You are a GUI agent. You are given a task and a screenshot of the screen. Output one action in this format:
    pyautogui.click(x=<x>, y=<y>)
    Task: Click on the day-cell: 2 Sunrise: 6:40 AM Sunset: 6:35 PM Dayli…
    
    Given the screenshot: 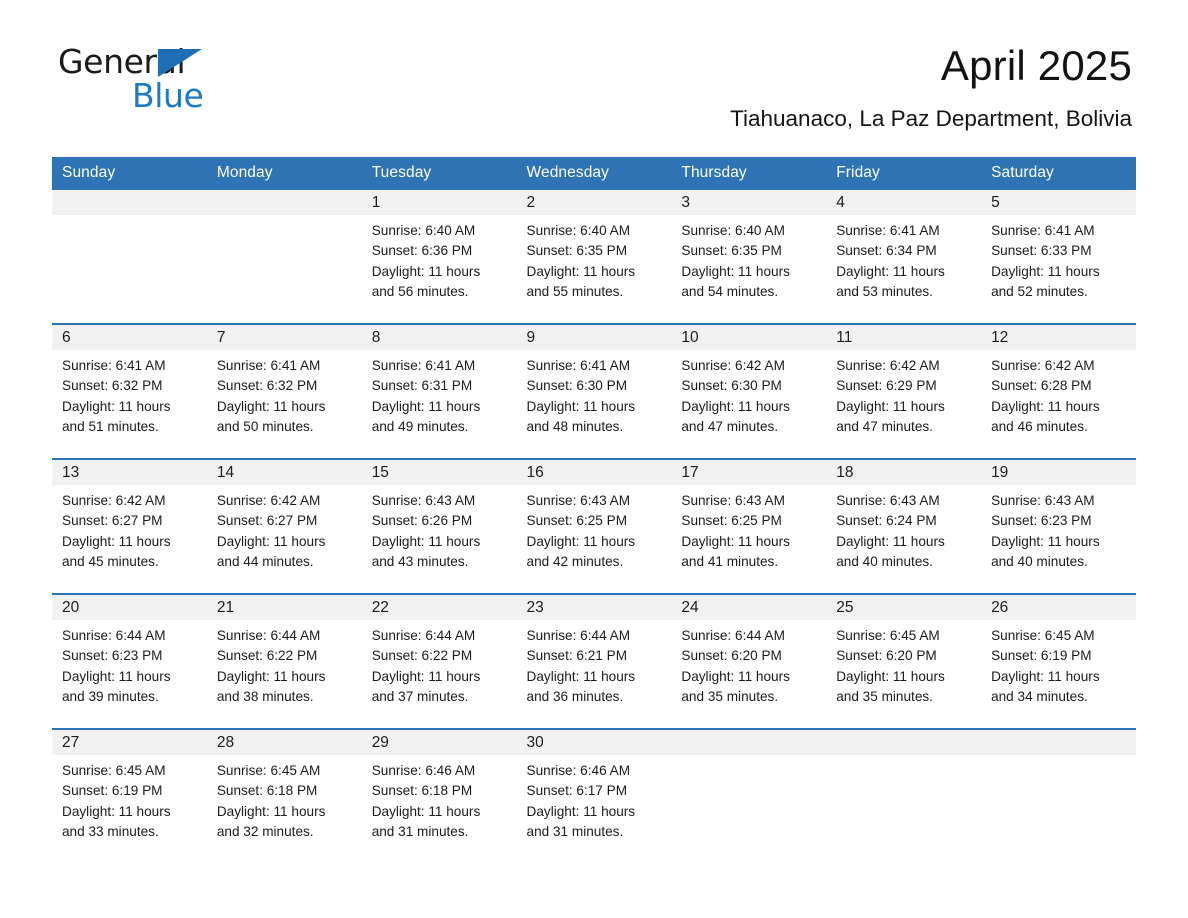 What is the action you would take?
    pyautogui.click(x=594, y=257)
    